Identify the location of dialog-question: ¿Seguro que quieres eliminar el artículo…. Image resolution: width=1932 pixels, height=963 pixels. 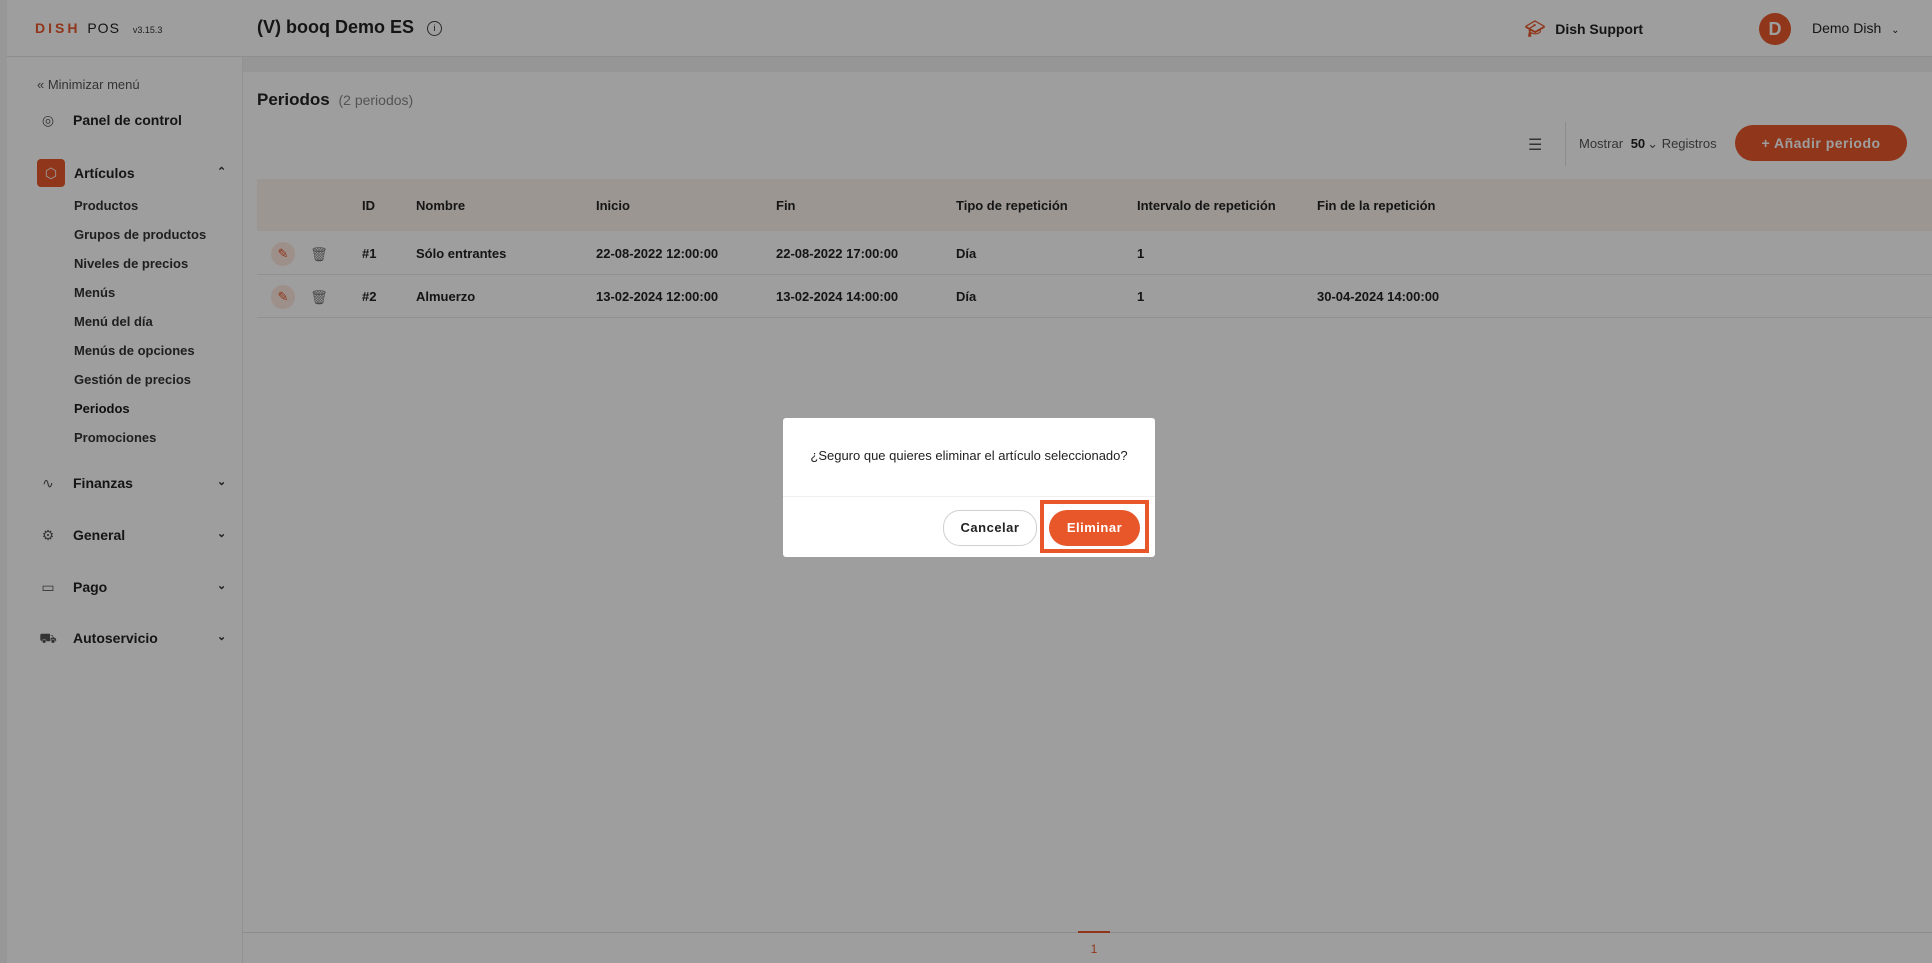
(969, 455).